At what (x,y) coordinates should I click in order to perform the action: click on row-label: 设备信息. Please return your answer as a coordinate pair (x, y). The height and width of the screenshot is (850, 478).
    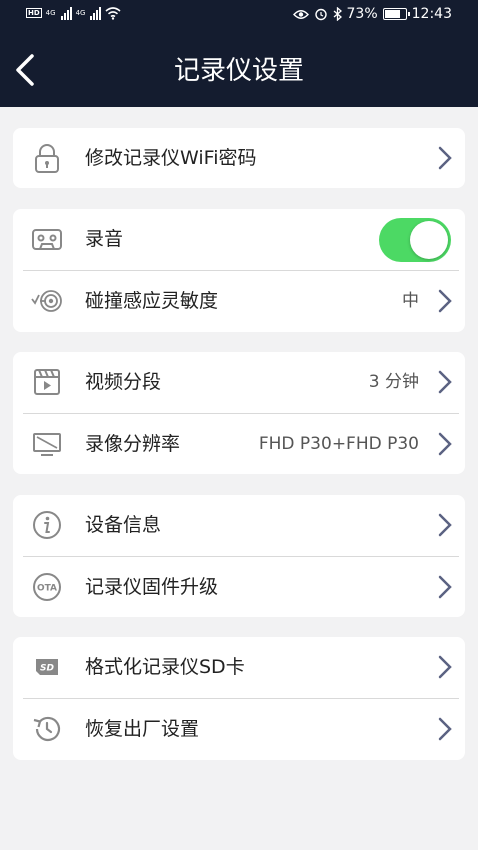
    Looking at the image, I should click on (123, 525).